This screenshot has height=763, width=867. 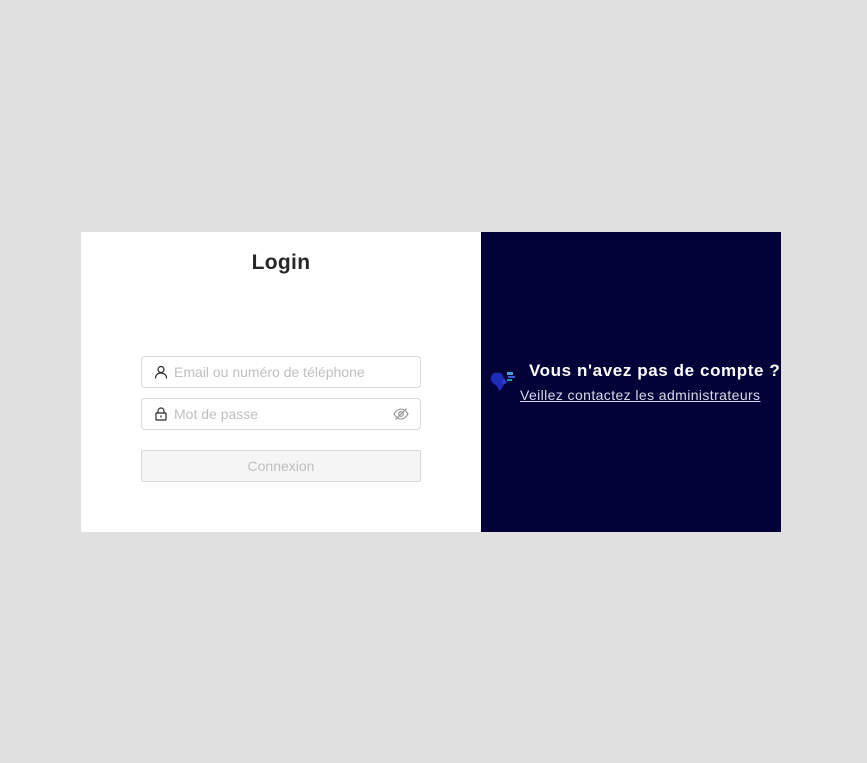 What do you see at coordinates (161, 414) in the screenshot?
I see `lock-icon` at bounding box center [161, 414].